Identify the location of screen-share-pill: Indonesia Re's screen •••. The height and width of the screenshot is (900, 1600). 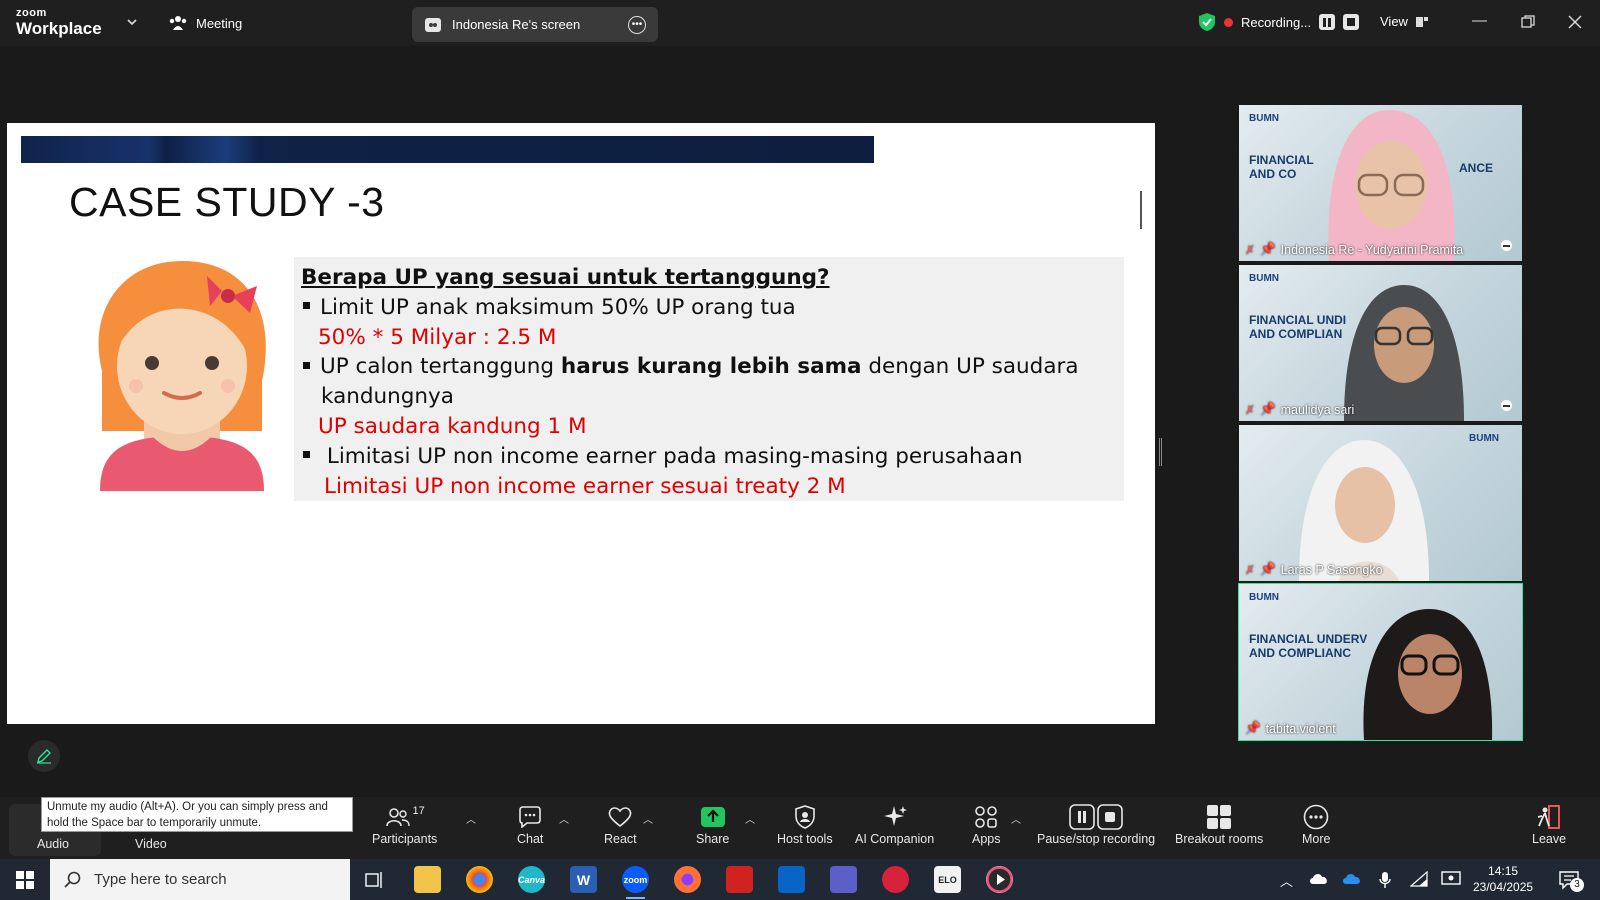
(535, 24).